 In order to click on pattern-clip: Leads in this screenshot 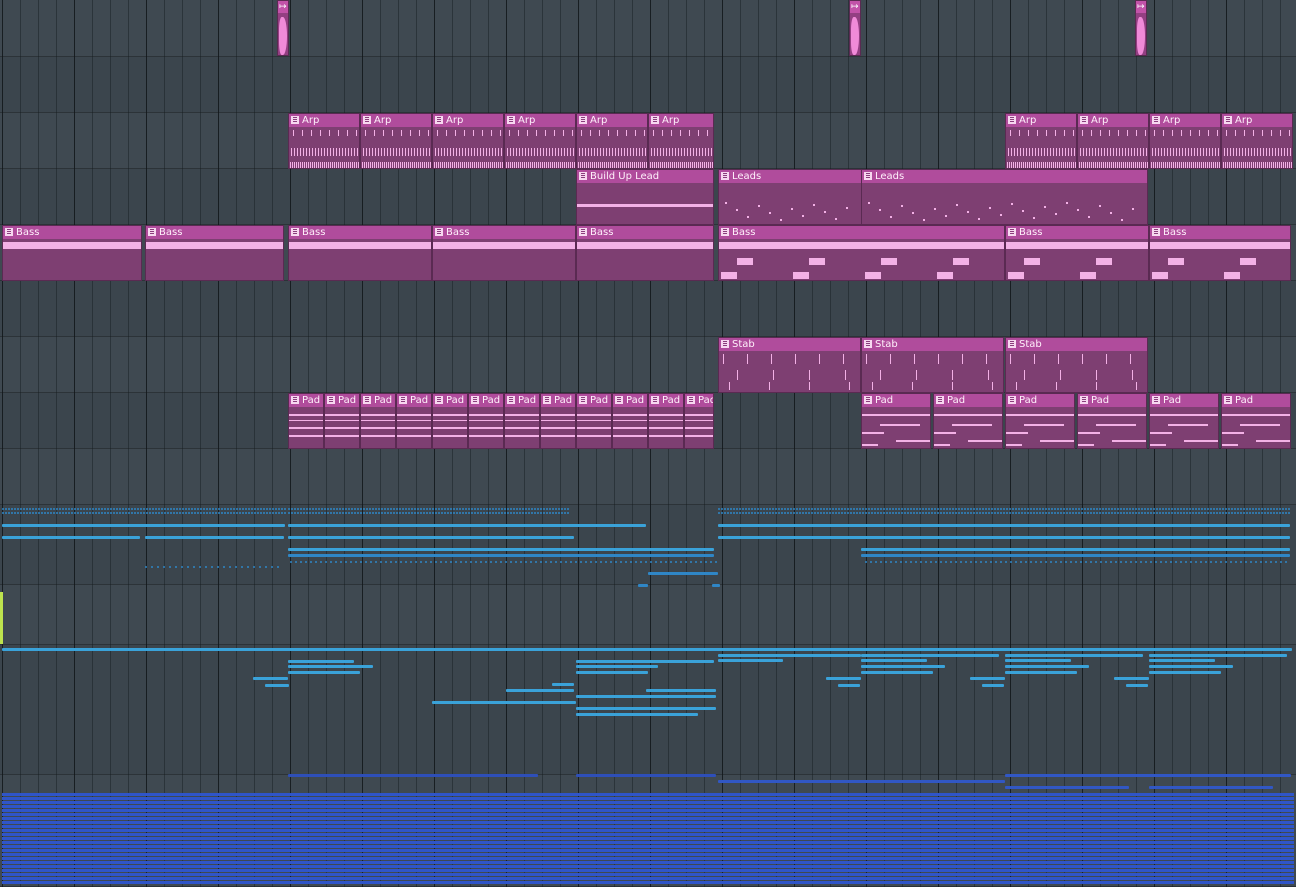, I will do `click(1004, 197)`.